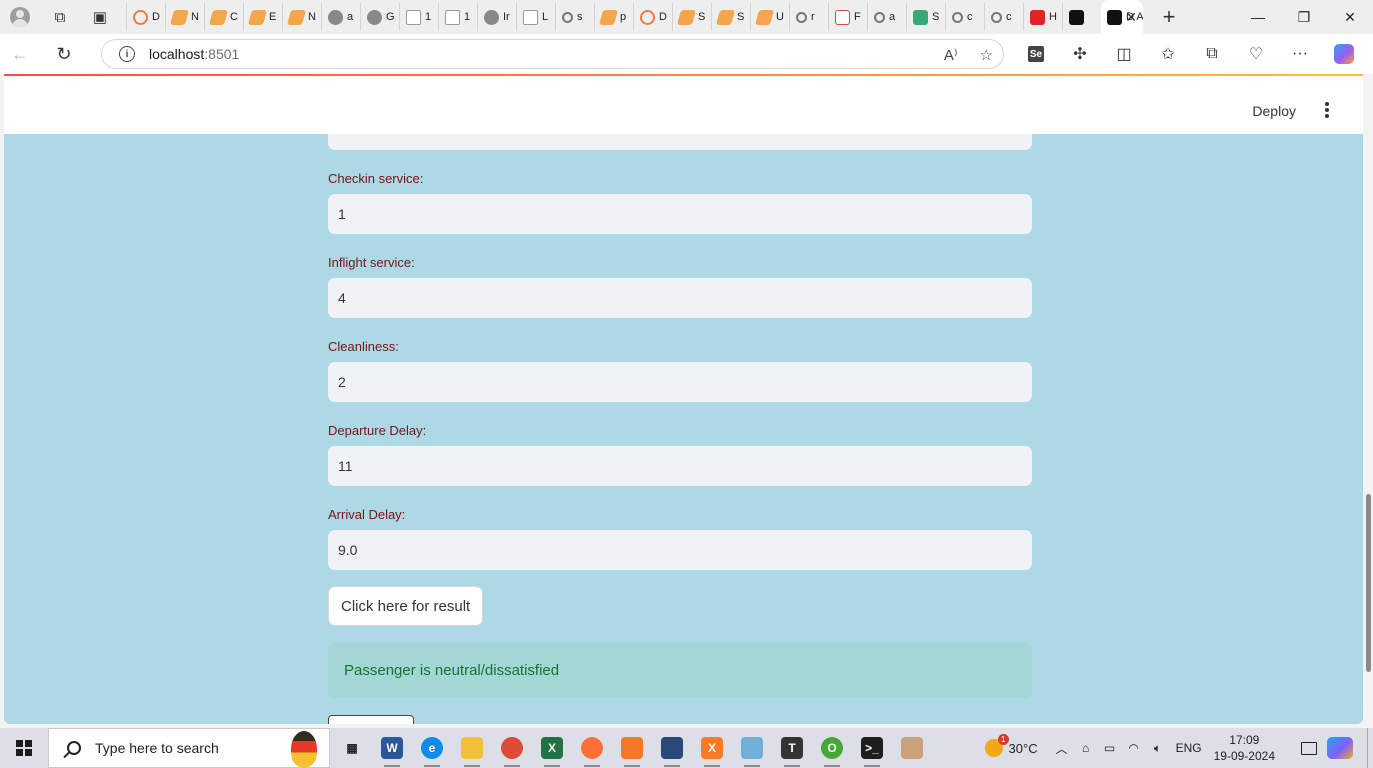 This screenshot has height=768, width=1373. I want to click on departure-delay-input: 11, so click(680, 466).